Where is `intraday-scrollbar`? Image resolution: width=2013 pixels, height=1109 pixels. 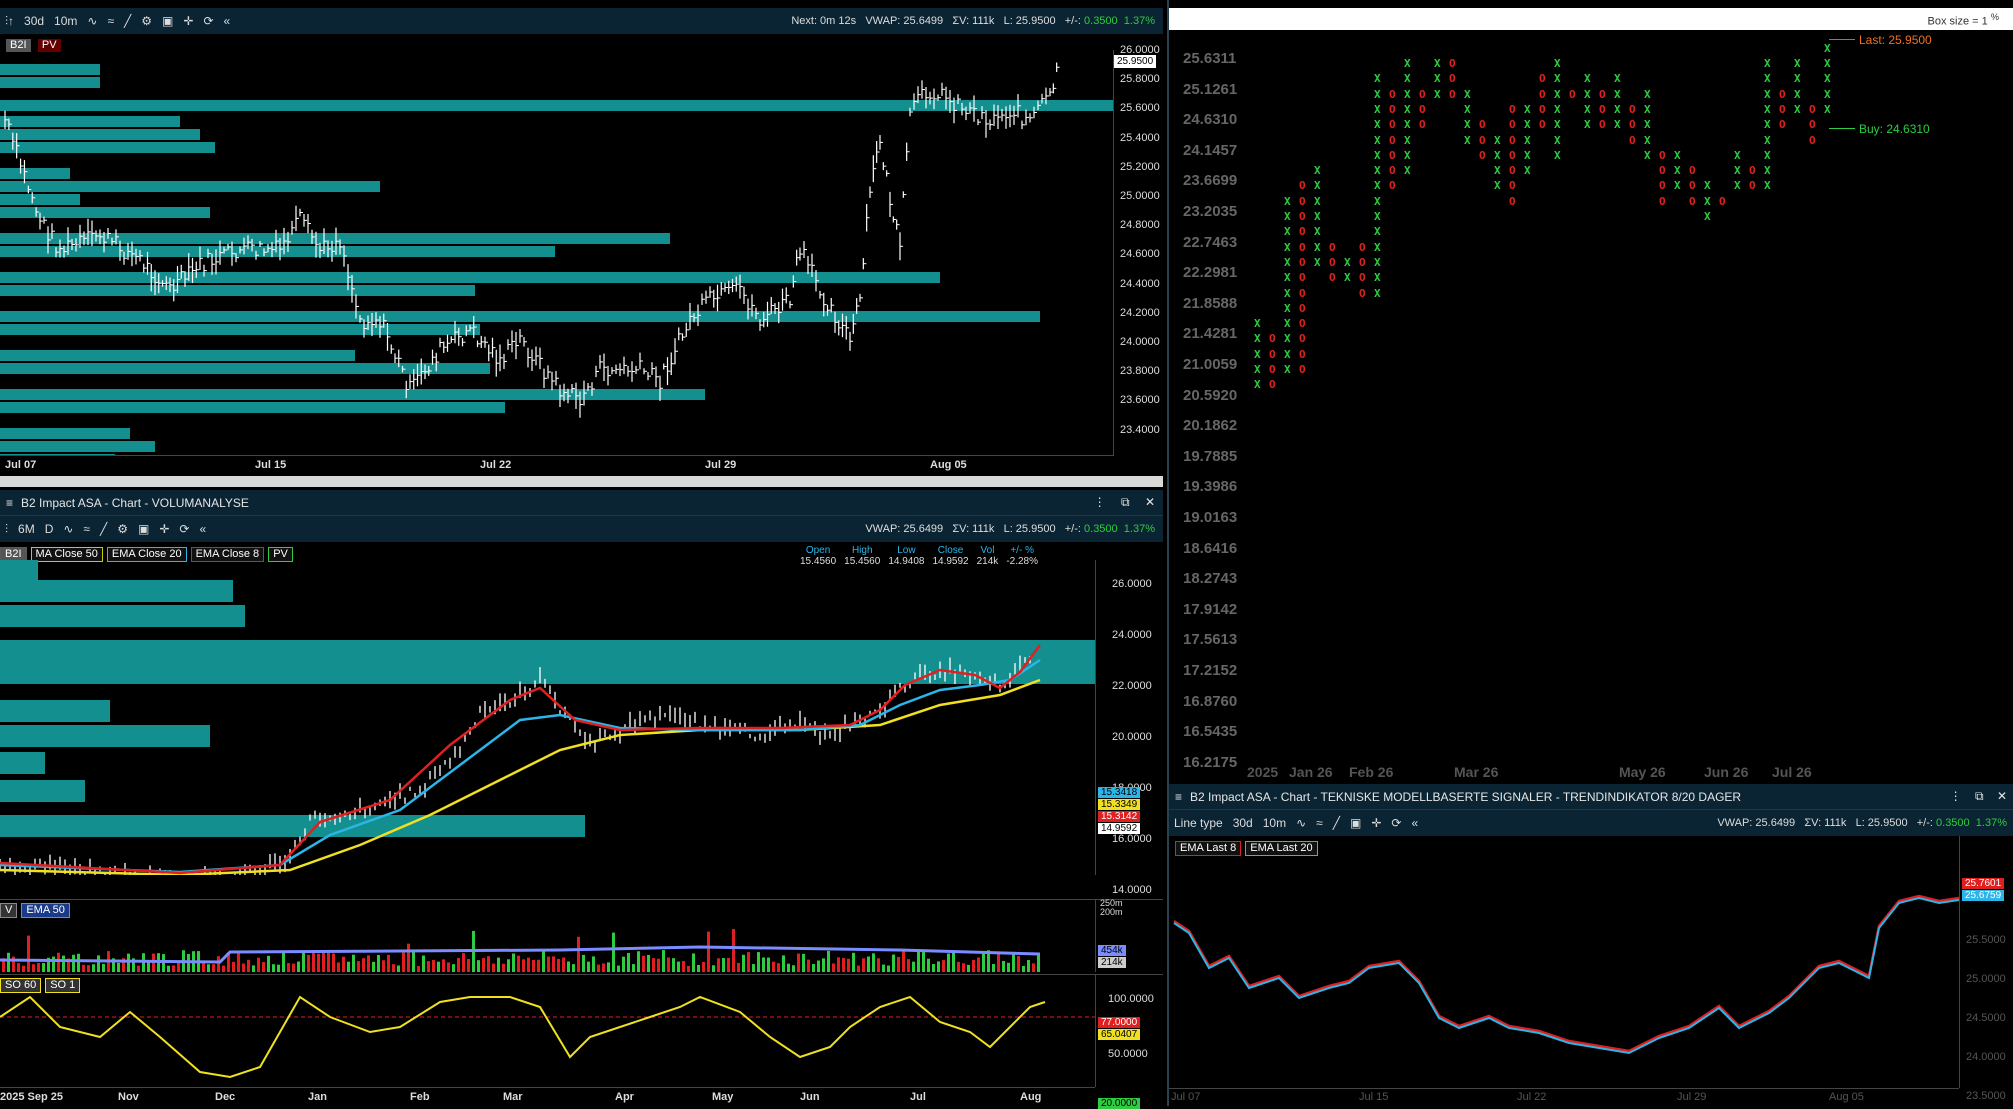
intraday-scrollbar is located at coordinates (581, 481).